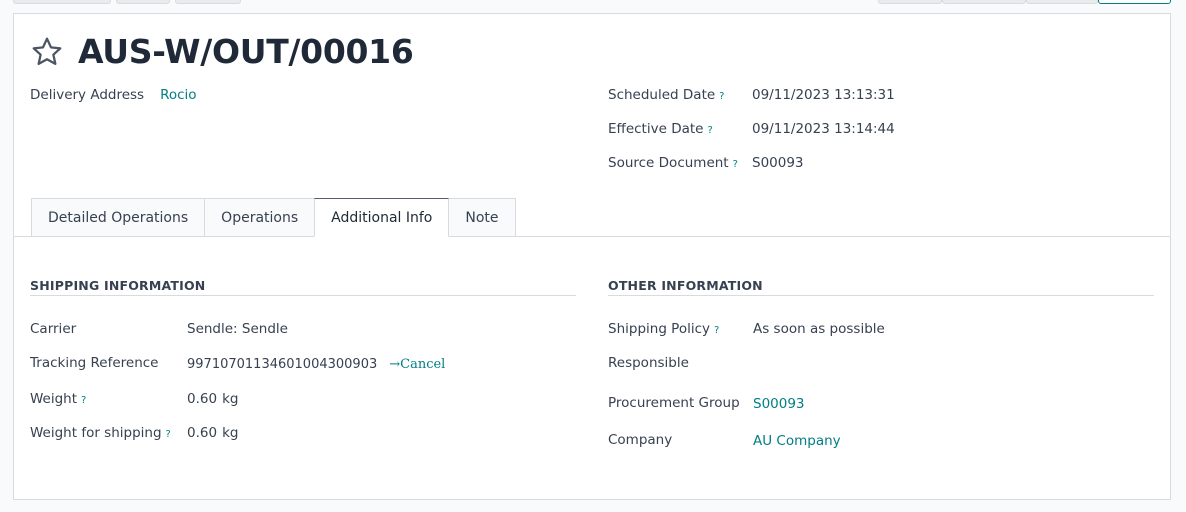  What do you see at coordinates (178, 95) in the screenshot?
I see `delivery-address-link: Rocio` at bounding box center [178, 95].